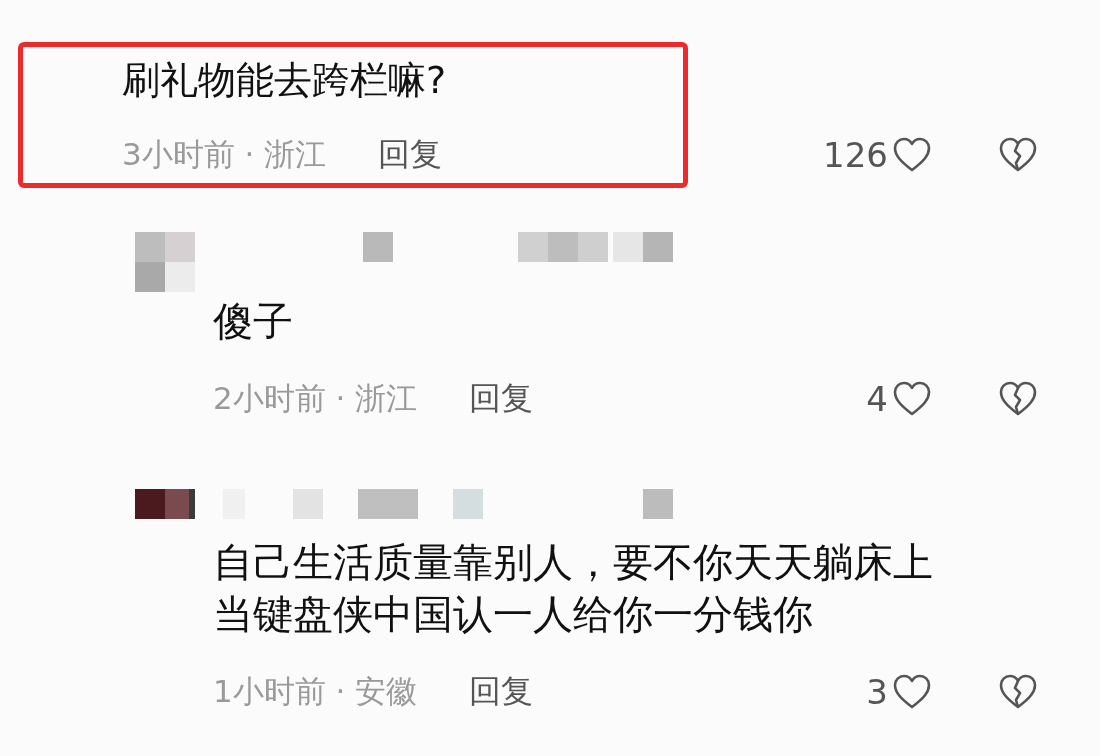 This screenshot has width=1100, height=756. I want to click on like-count: 4, so click(877, 399).